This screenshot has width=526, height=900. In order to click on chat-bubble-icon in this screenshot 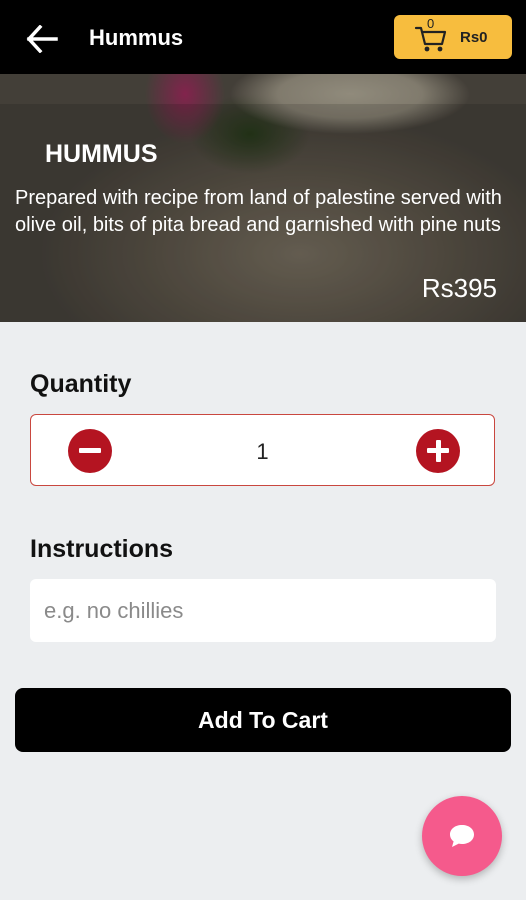, I will do `click(462, 836)`.